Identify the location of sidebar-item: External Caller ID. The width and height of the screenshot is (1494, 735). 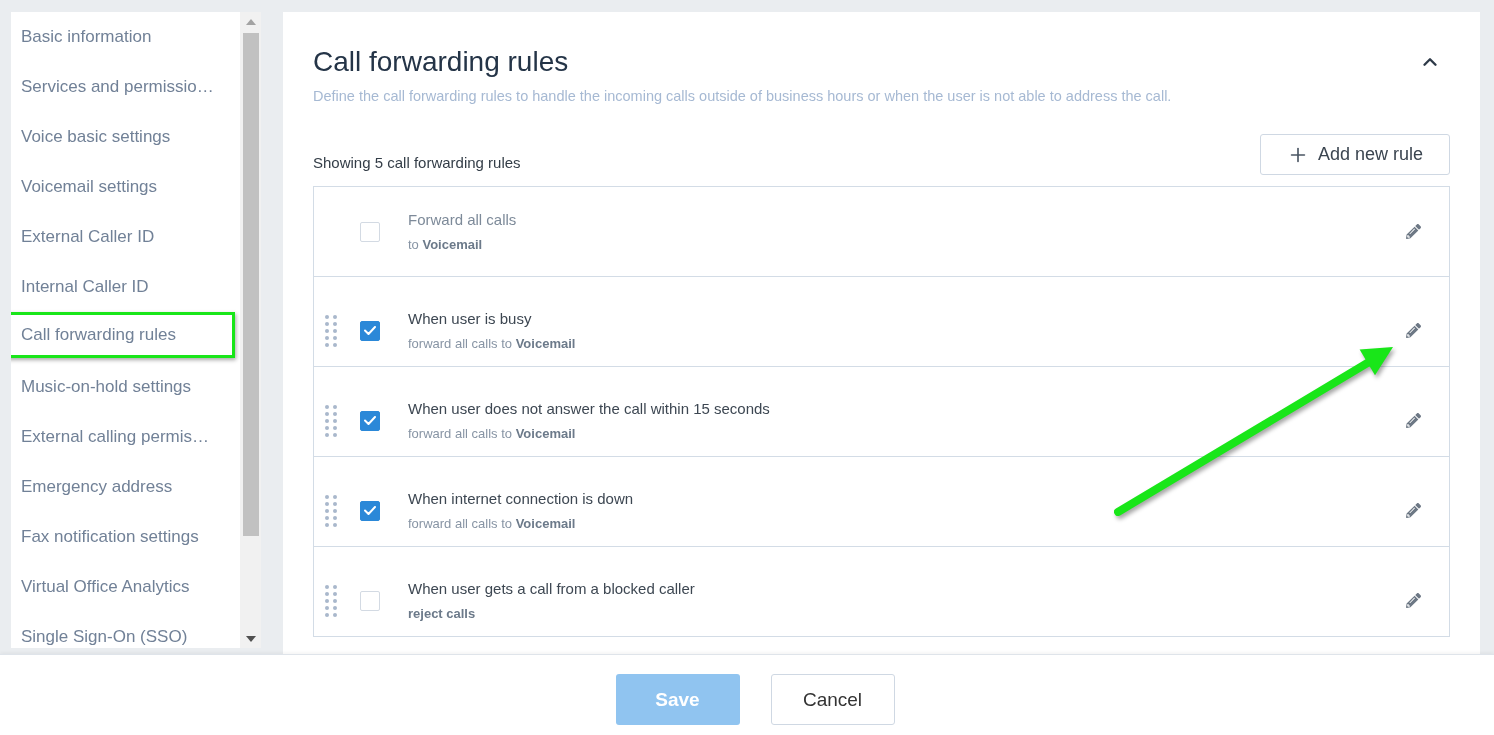
(125, 237).